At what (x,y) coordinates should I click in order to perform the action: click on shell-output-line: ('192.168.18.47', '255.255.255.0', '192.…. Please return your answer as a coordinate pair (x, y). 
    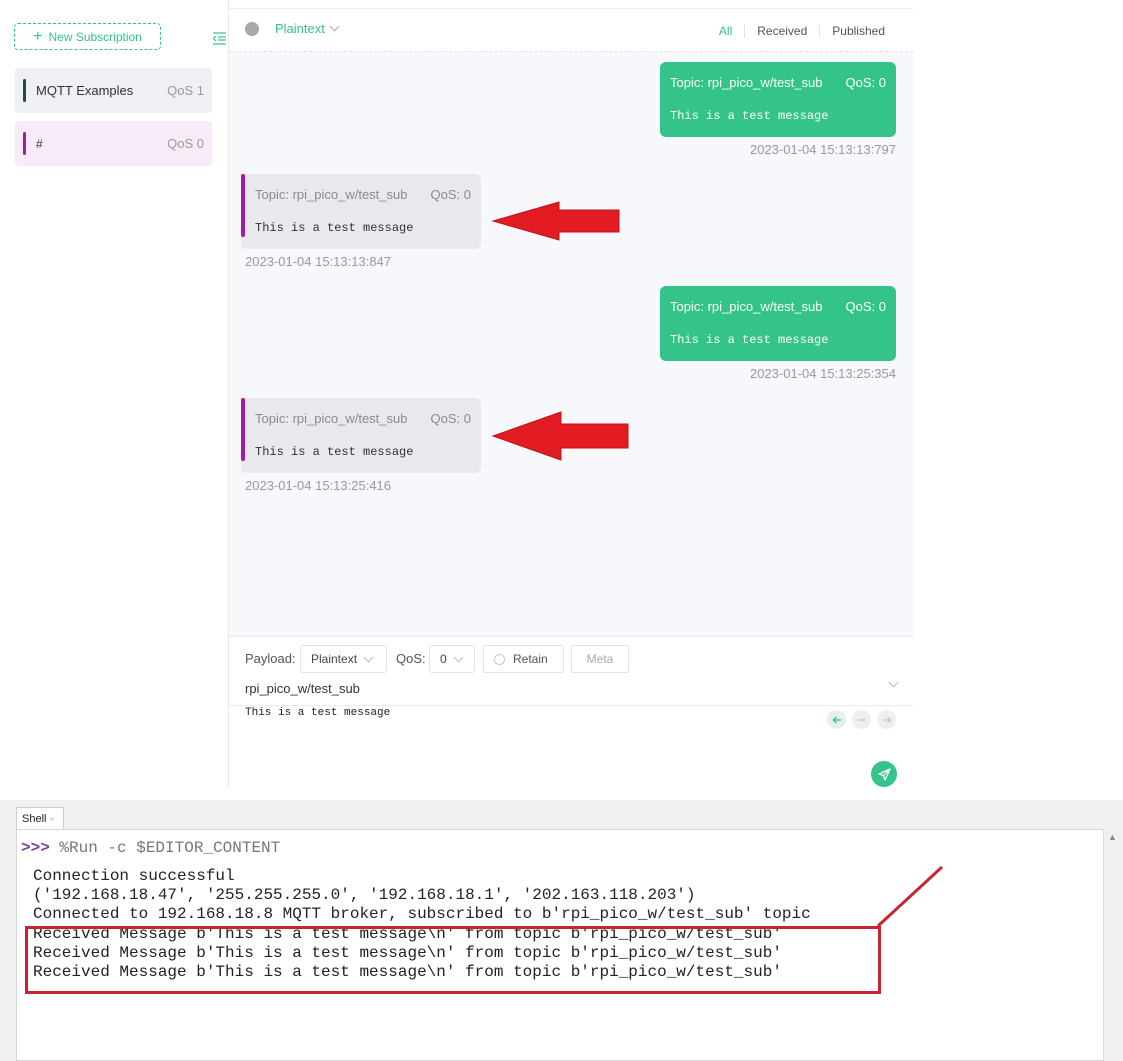
    Looking at the image, I should click on (364, 895).